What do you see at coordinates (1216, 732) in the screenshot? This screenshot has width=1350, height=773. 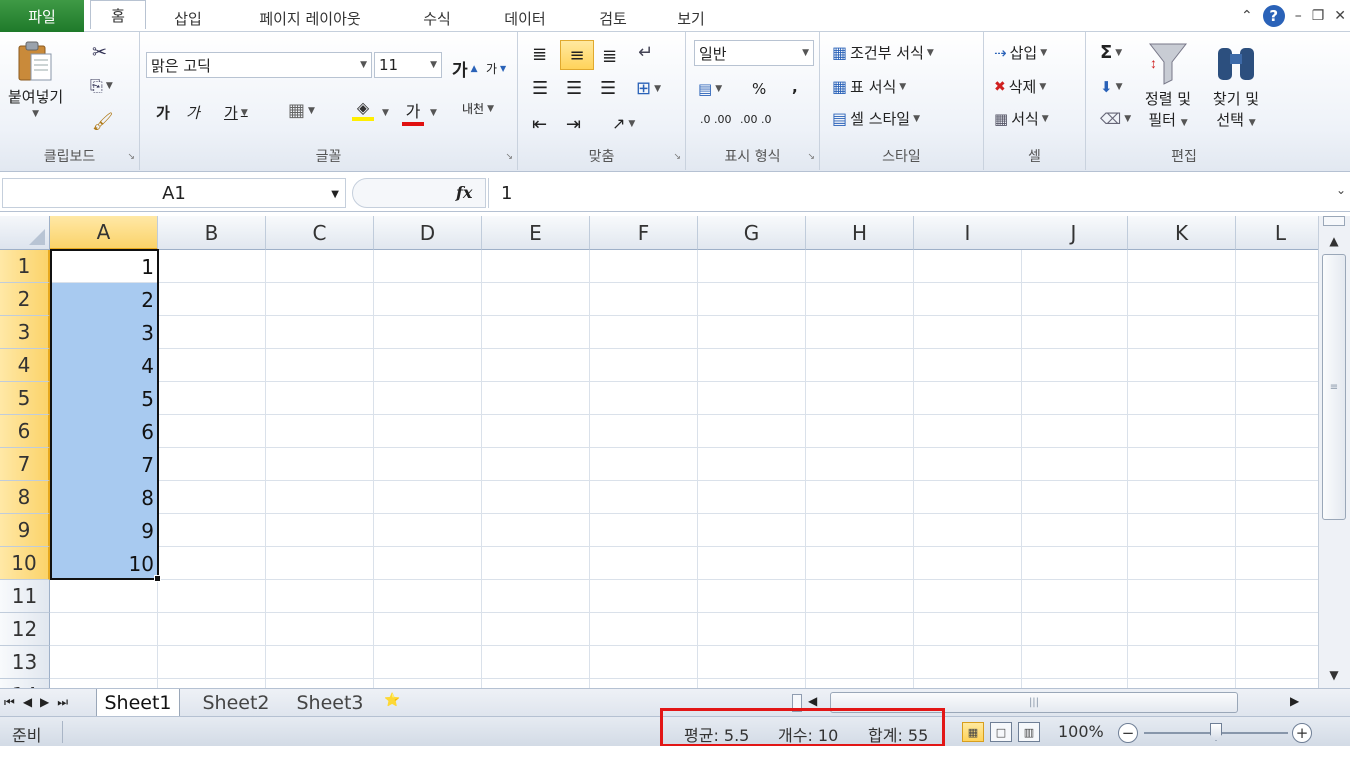 I see `zoom-slider-thumb` at bounding box center [1216, 732].